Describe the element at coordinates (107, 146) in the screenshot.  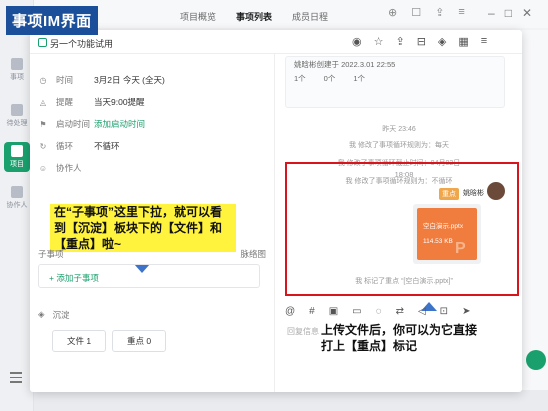
I see `field-value: 不循环` at that location.